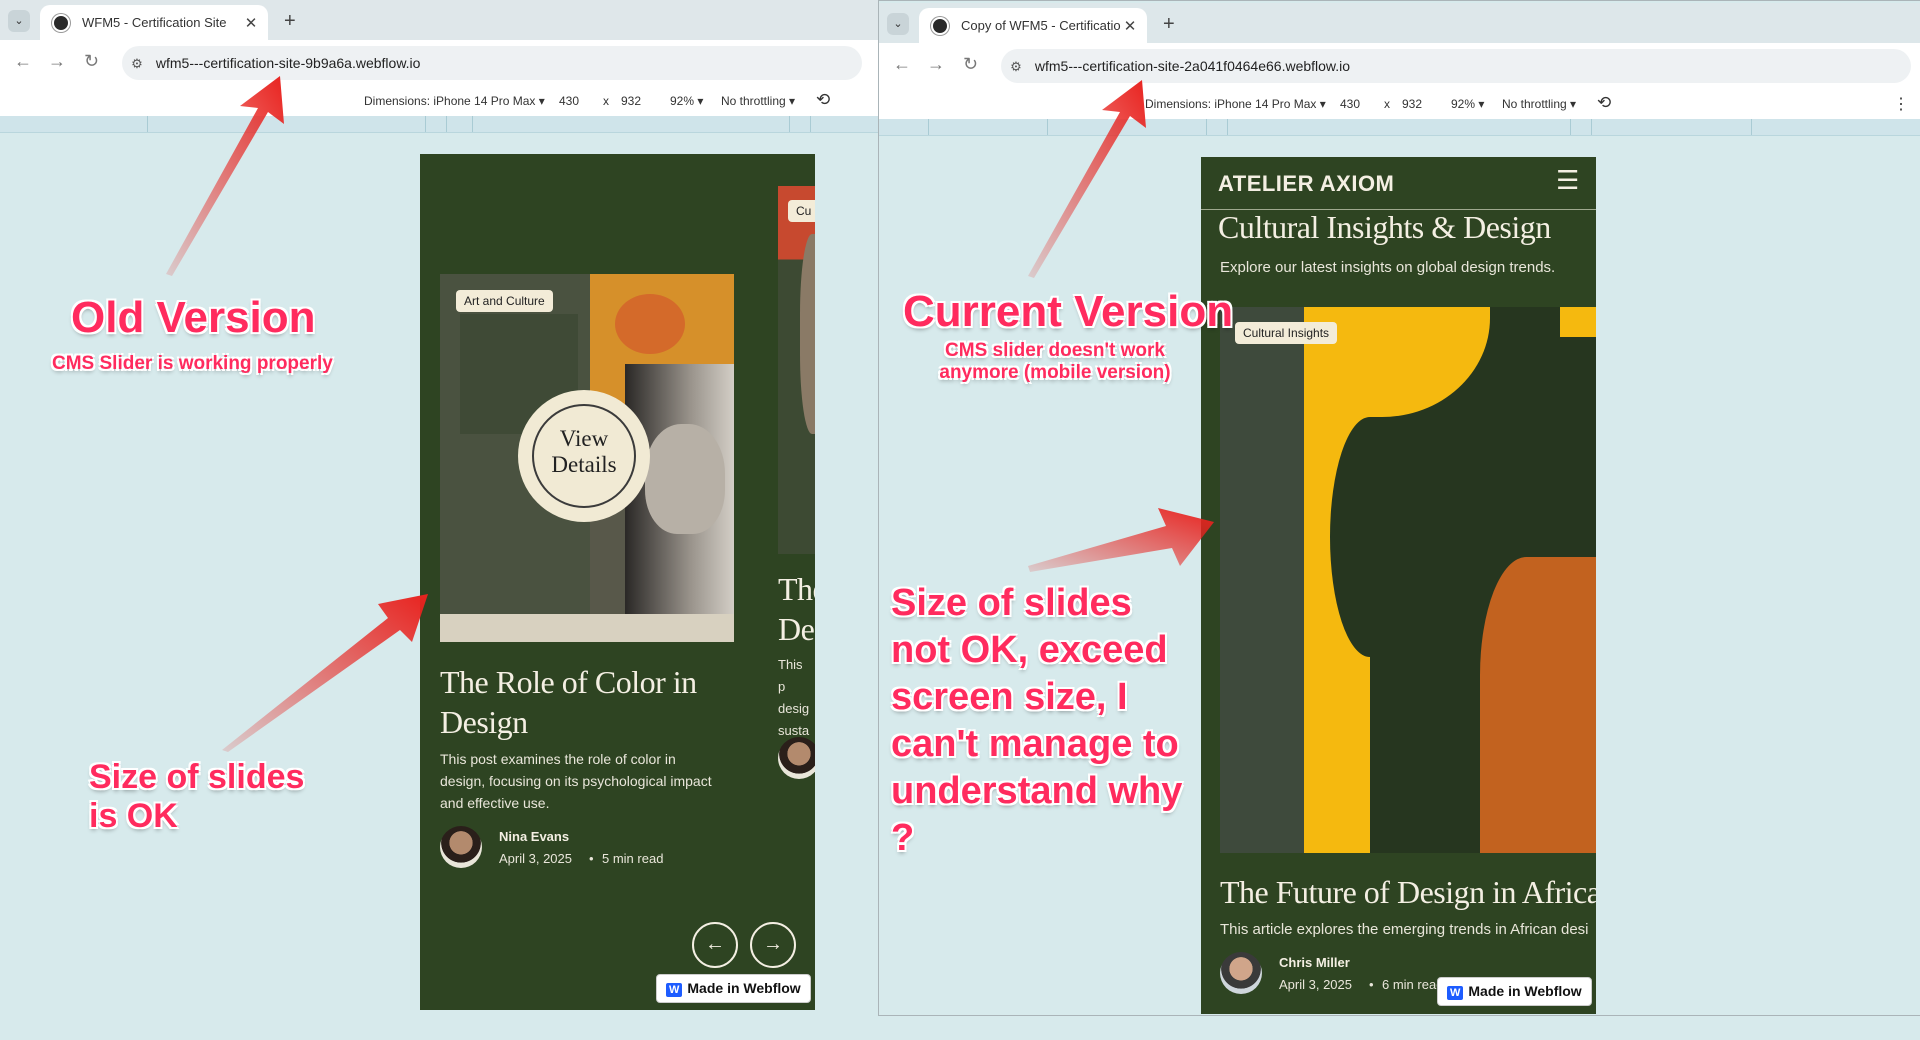  What do you see at coordinates (1121, 540) in the screenshot?
I see `arrow-to-current-slide` at bounding box center [1121, 540].